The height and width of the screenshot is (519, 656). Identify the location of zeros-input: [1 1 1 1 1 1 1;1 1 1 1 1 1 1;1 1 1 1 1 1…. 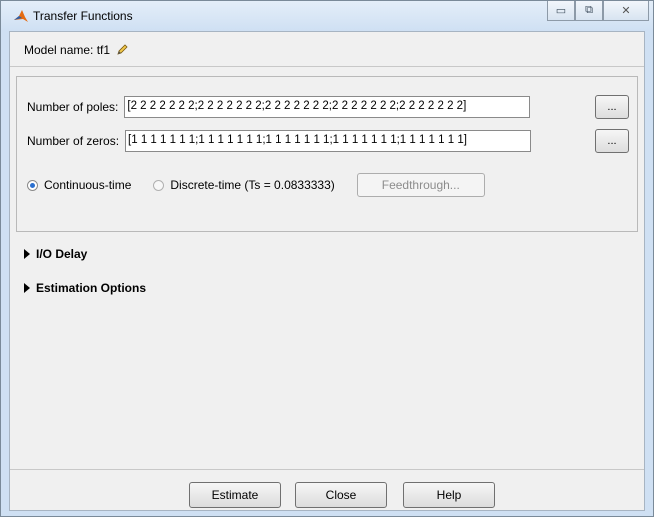
(328, 141).